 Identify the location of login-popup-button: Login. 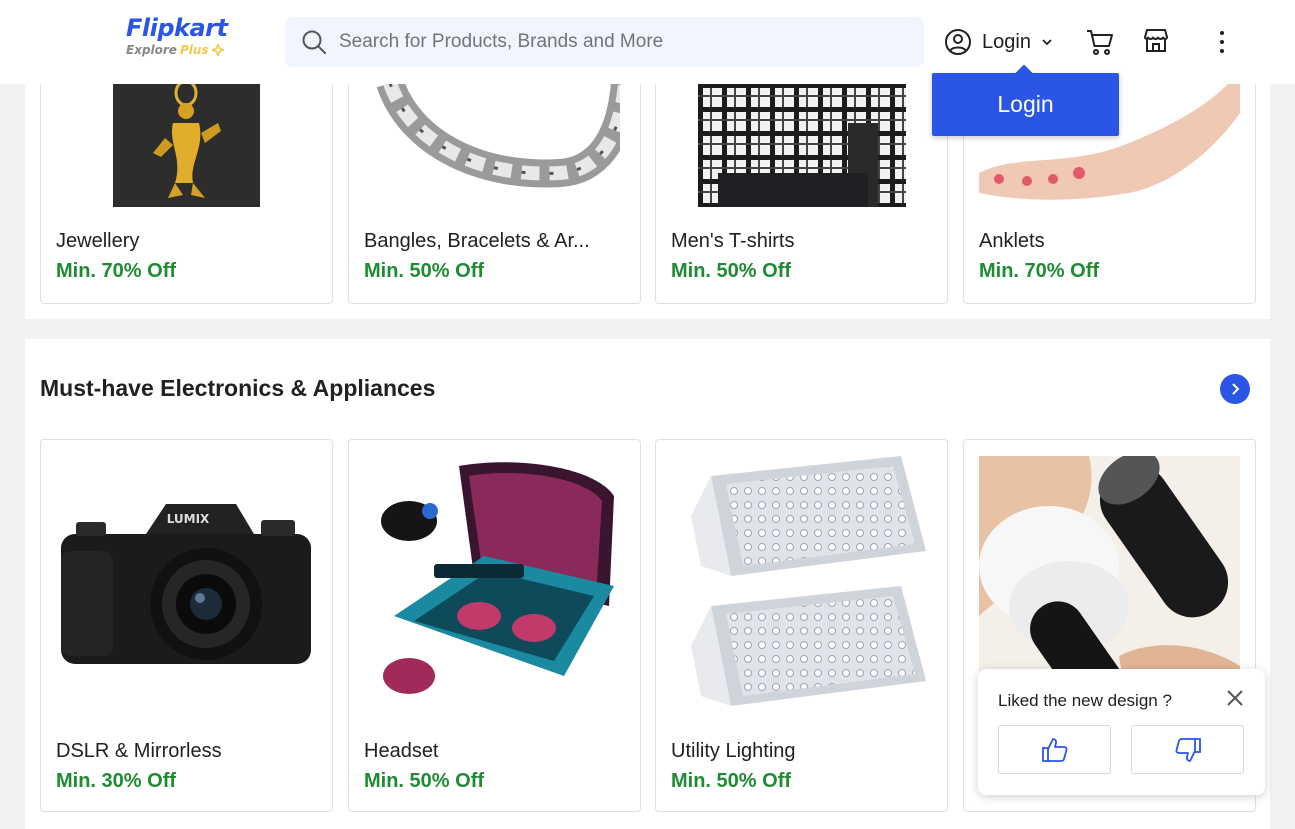
(1025, 104).